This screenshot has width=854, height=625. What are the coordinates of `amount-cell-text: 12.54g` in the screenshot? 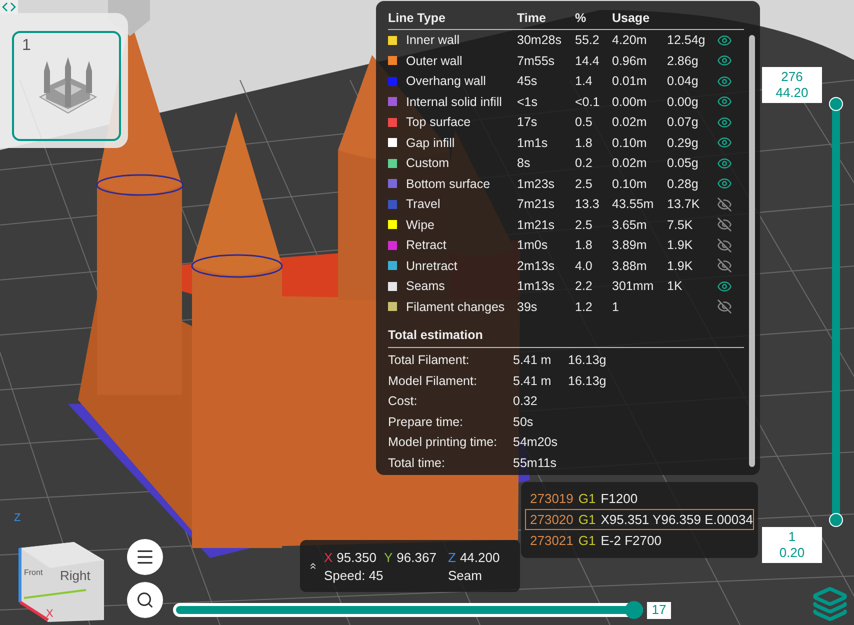 It's located at (686, 40).